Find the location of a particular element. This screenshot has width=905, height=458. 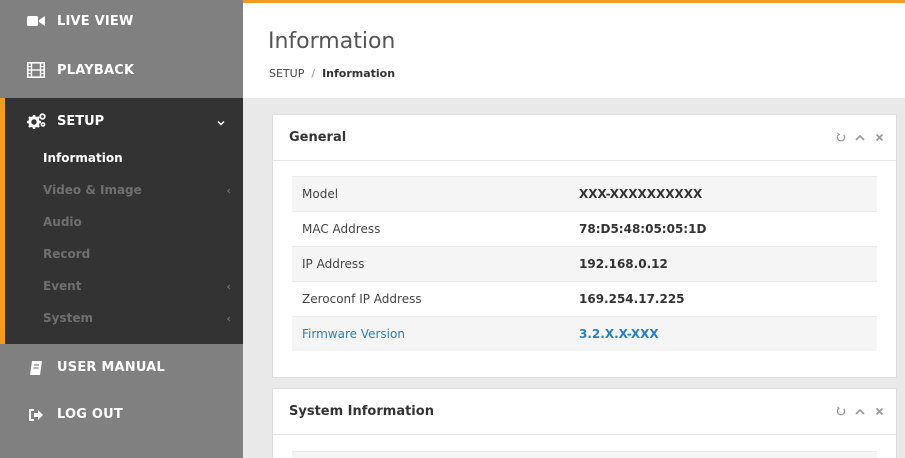

row-label: Model is located at coordinates (320, 194).